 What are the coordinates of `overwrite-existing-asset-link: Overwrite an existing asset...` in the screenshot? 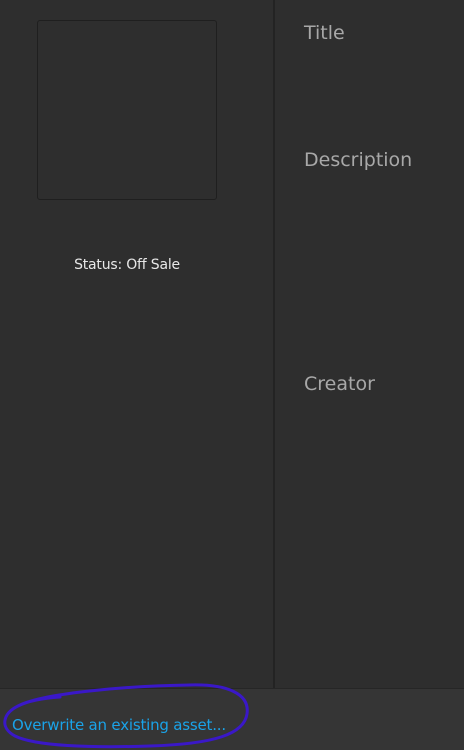 It's located at (119, 725).